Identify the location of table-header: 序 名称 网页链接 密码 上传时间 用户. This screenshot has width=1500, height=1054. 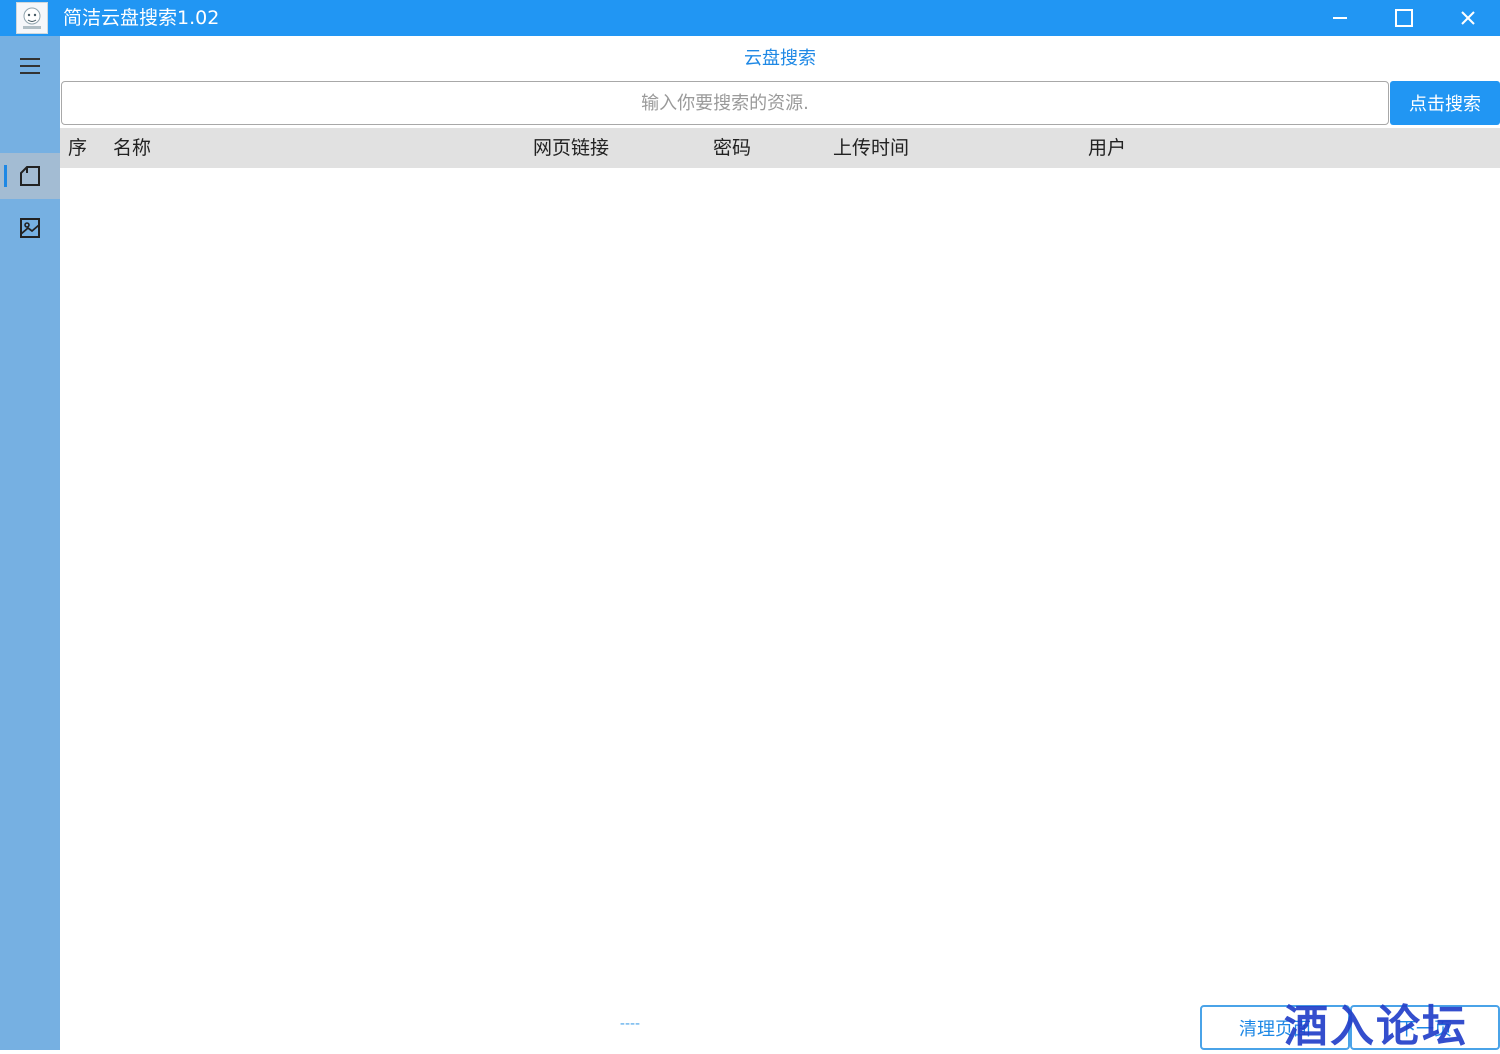
(780, 148).